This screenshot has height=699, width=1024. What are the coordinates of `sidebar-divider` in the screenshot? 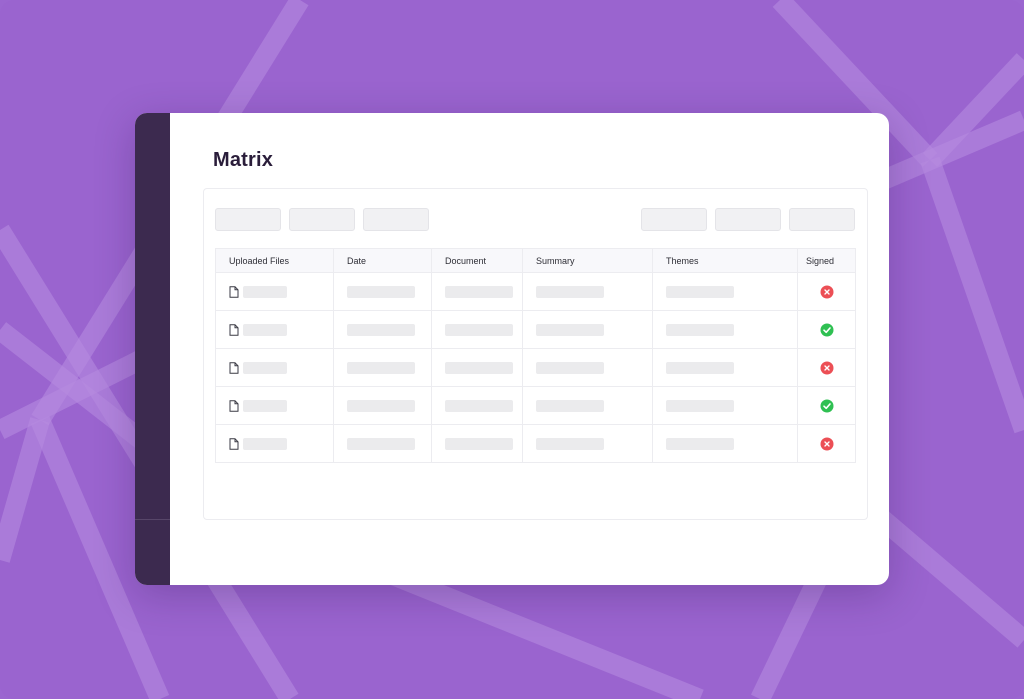 It's located at (152, 519).